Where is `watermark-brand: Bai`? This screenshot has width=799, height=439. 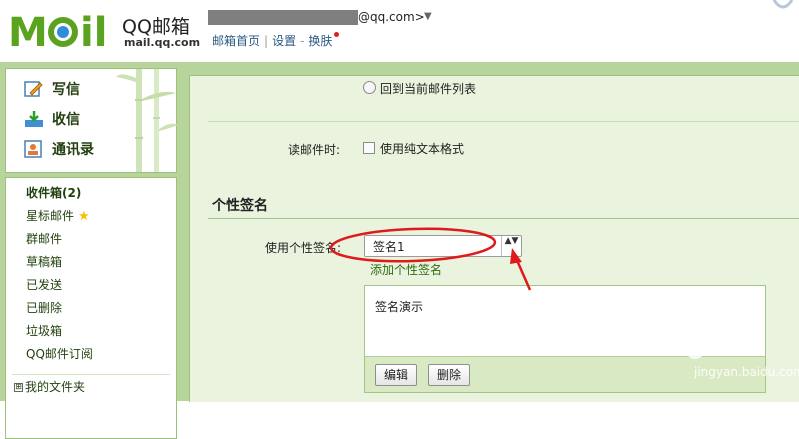 watermark-brand: Bai is located at coordinates (641, 342).